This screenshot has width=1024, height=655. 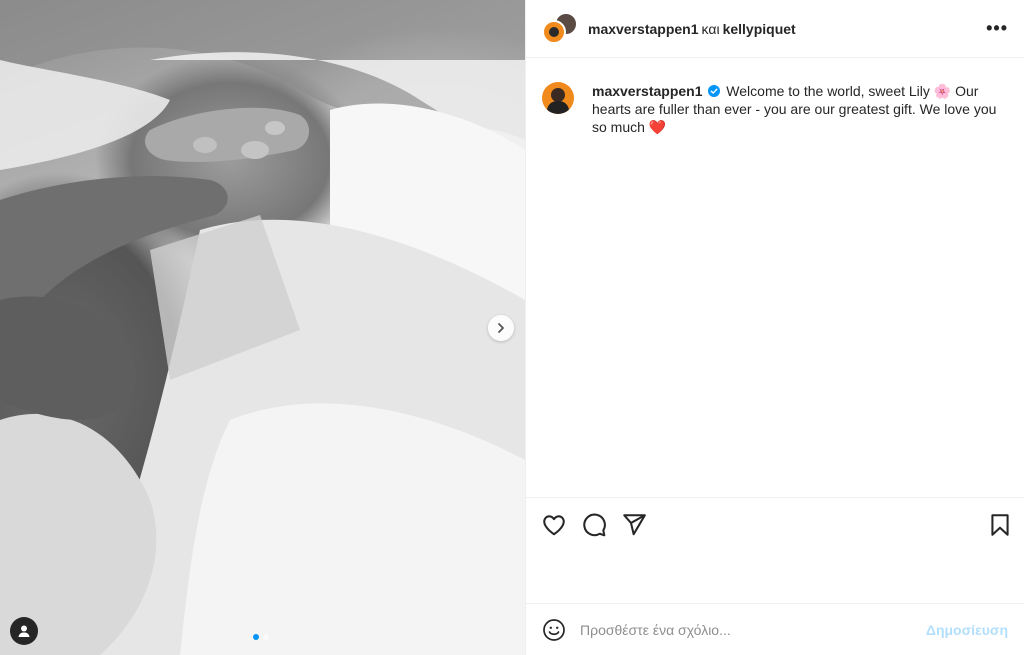 I want to click on more-options-button: •••, so click(x=997, y=28).